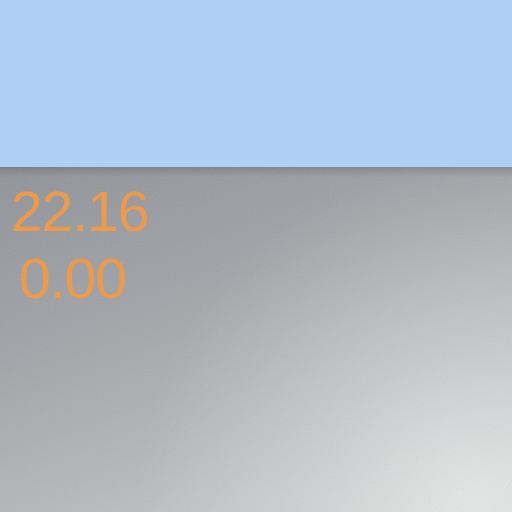  What do you see at coordinates (74, 212) in the screenshot?
I see `readout-line-1: :22.16` at bounding box center [74, 212].